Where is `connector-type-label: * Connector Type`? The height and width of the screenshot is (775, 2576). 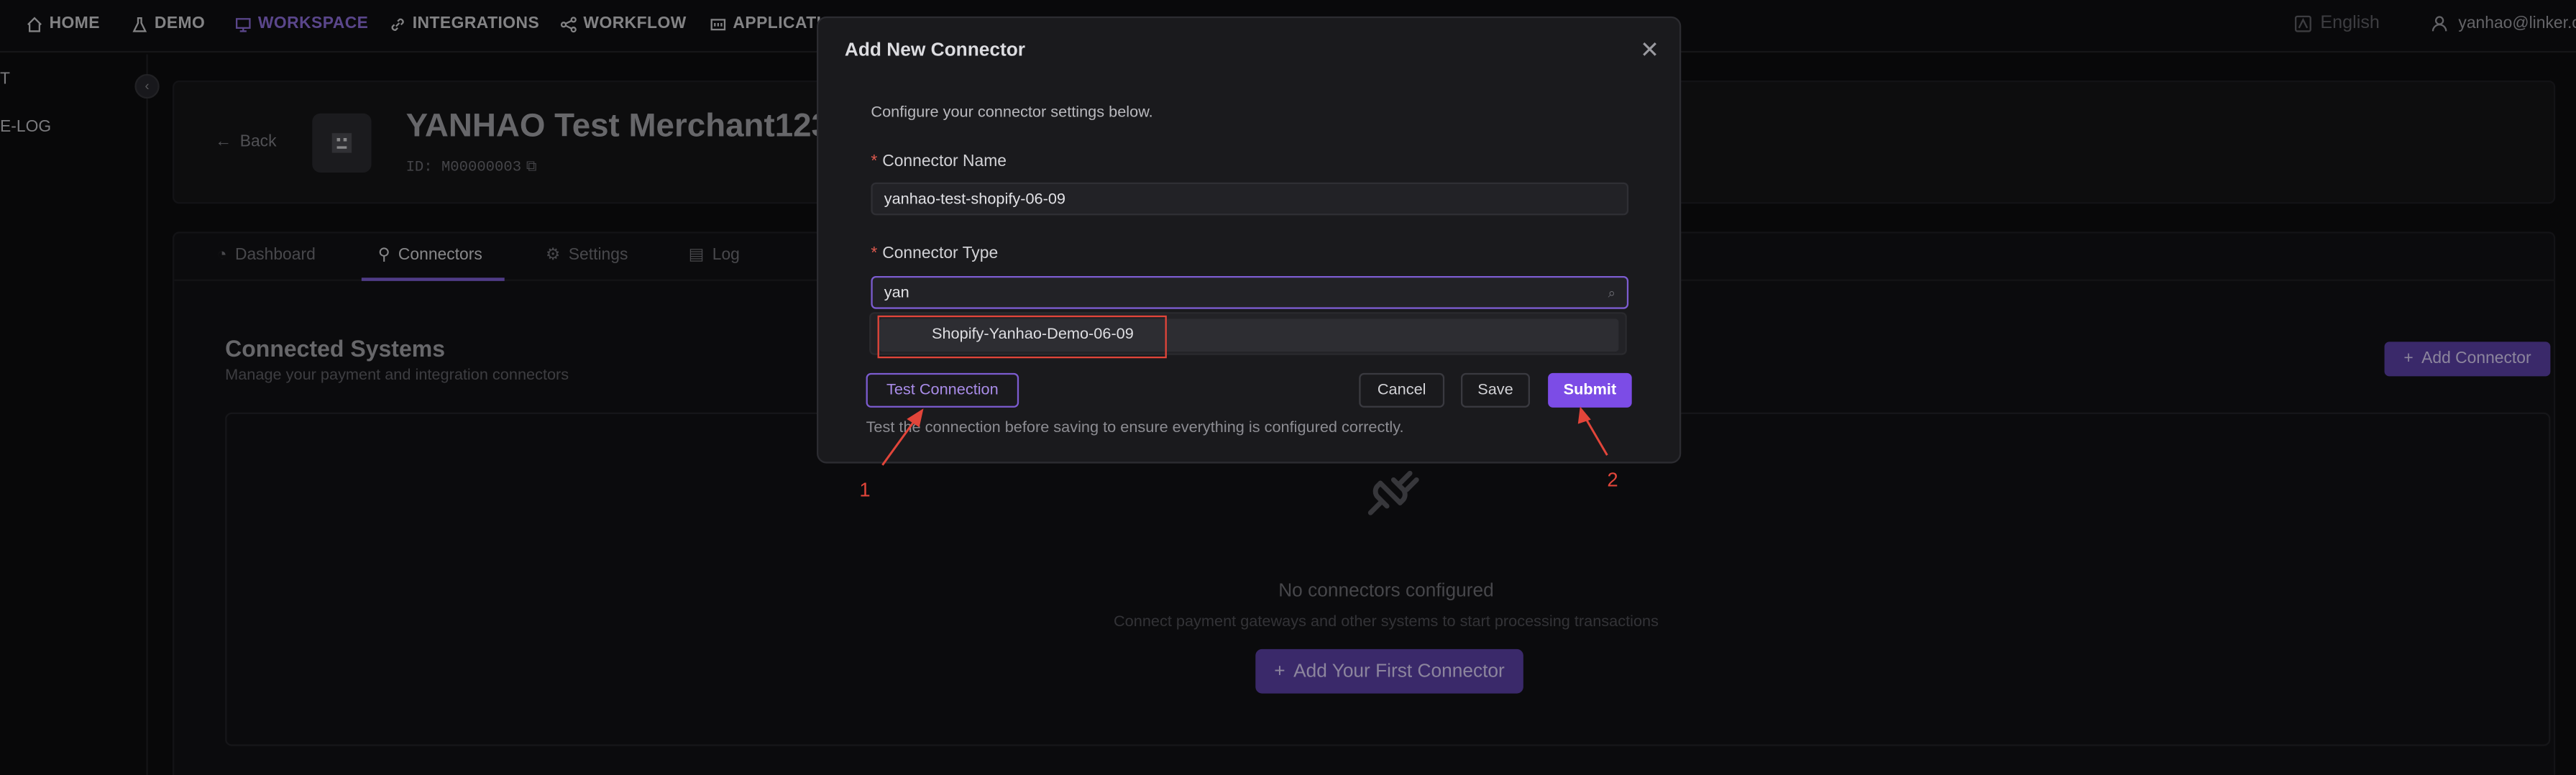 connector-type-label: * Connector Type is located at coordinates (935, 254).